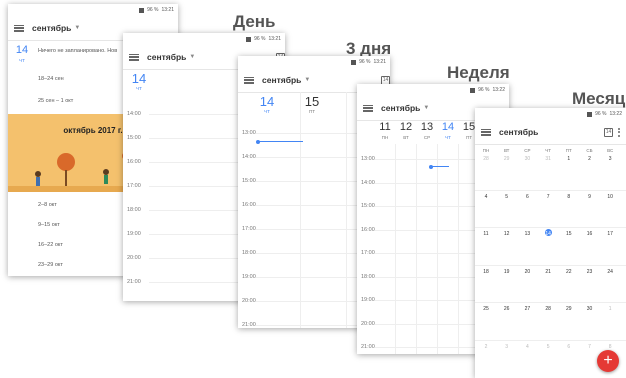 Image resolution: width=626 pixels, height=378 pixels. Describe the element at coordinates (50, 265) in the screenshot. I see `agenda-week-item: 23–29 окт` at that location.